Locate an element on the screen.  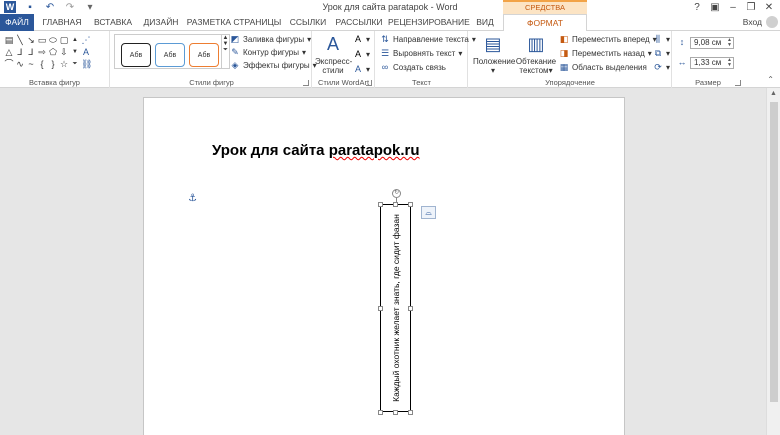
elbow-connector-shape-icon: ⅃ is located at coordinates (20, 52).